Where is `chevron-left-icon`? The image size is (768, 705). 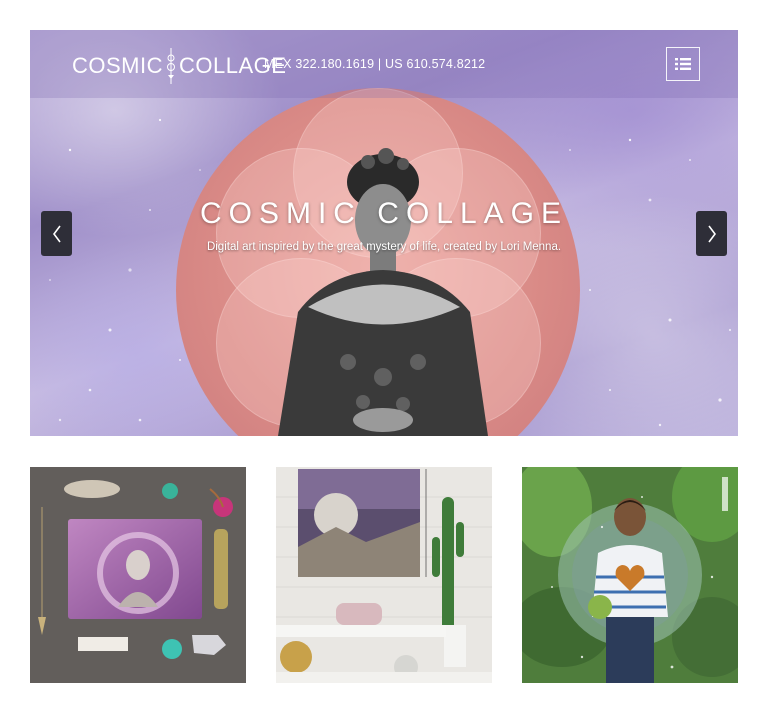 chevron-left-icon is located at coordinates (56, 233).